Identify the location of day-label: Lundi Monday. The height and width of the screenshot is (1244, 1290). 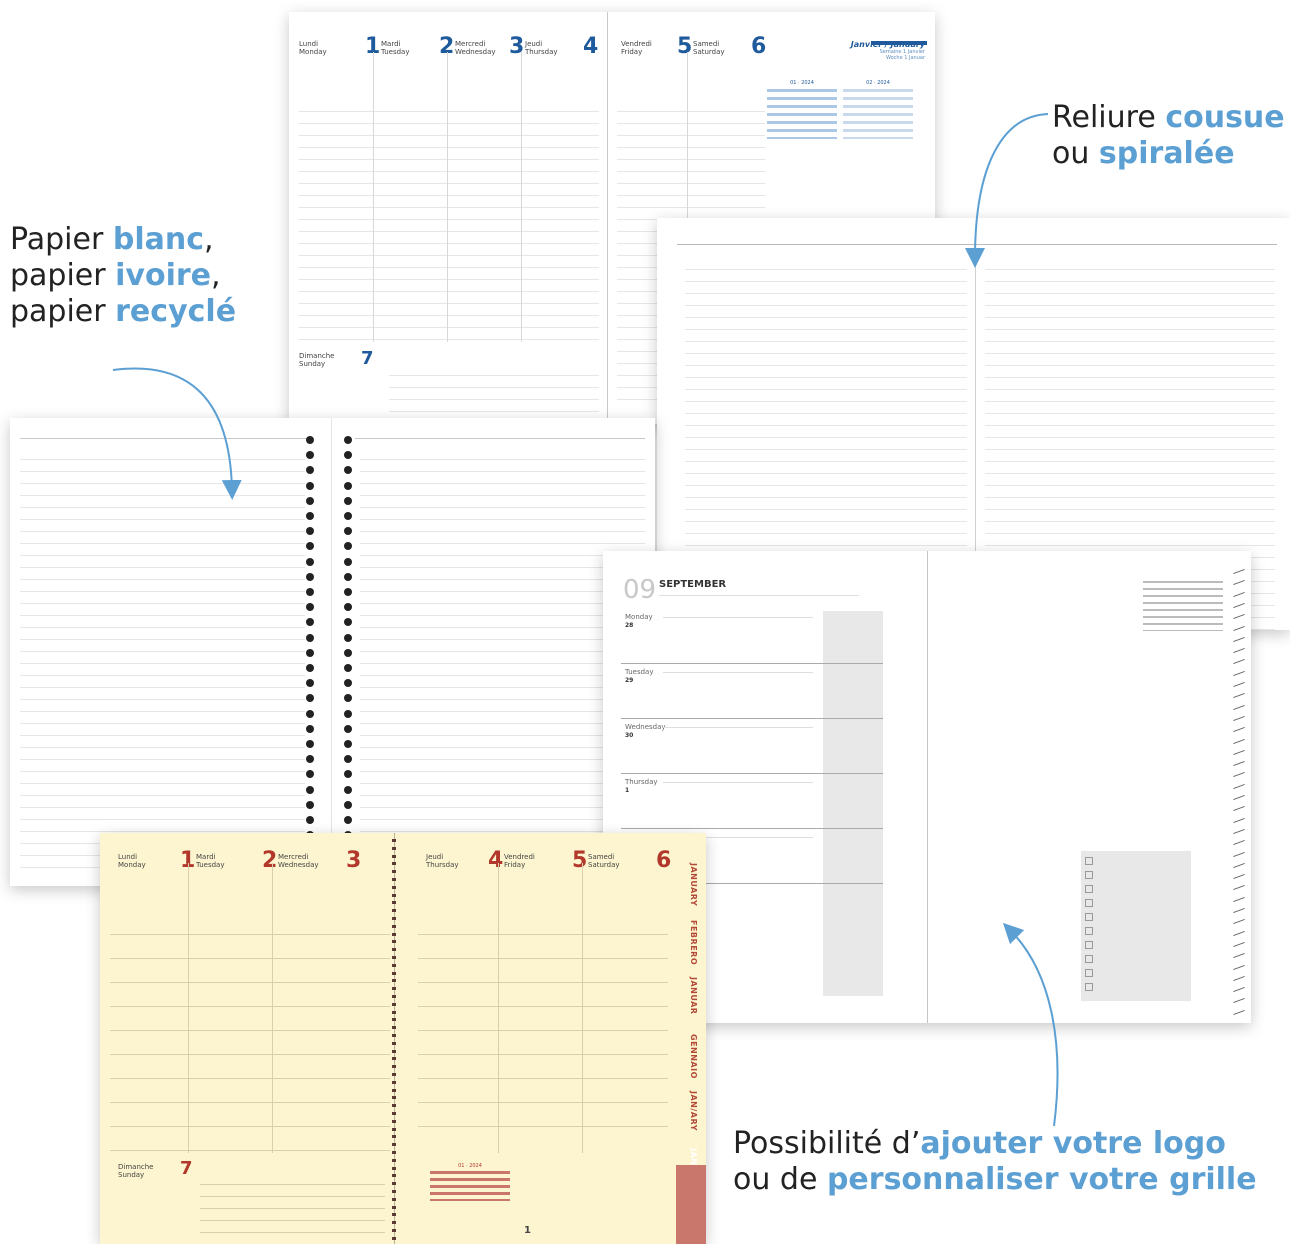
(313, 48).